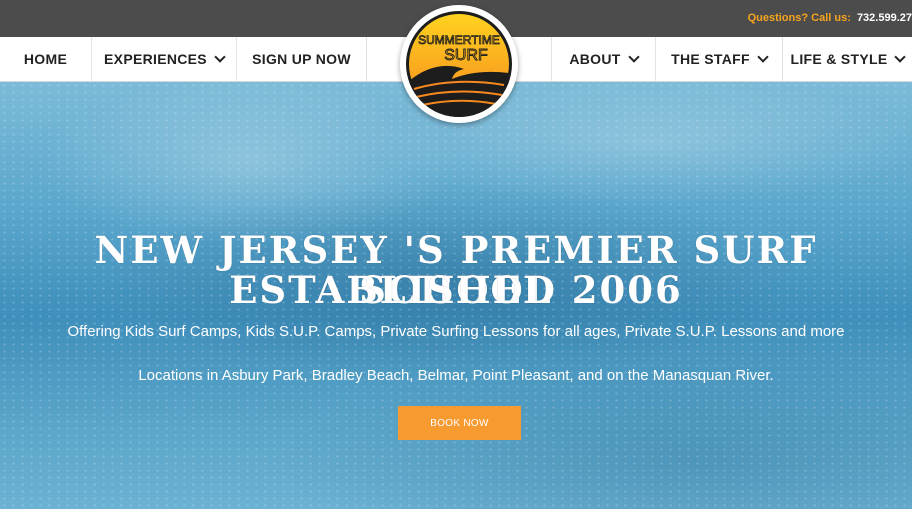 This screenshot has width=912, height=509. I want to click on nav-the-staff: THE STAFF, so click(718, 59).